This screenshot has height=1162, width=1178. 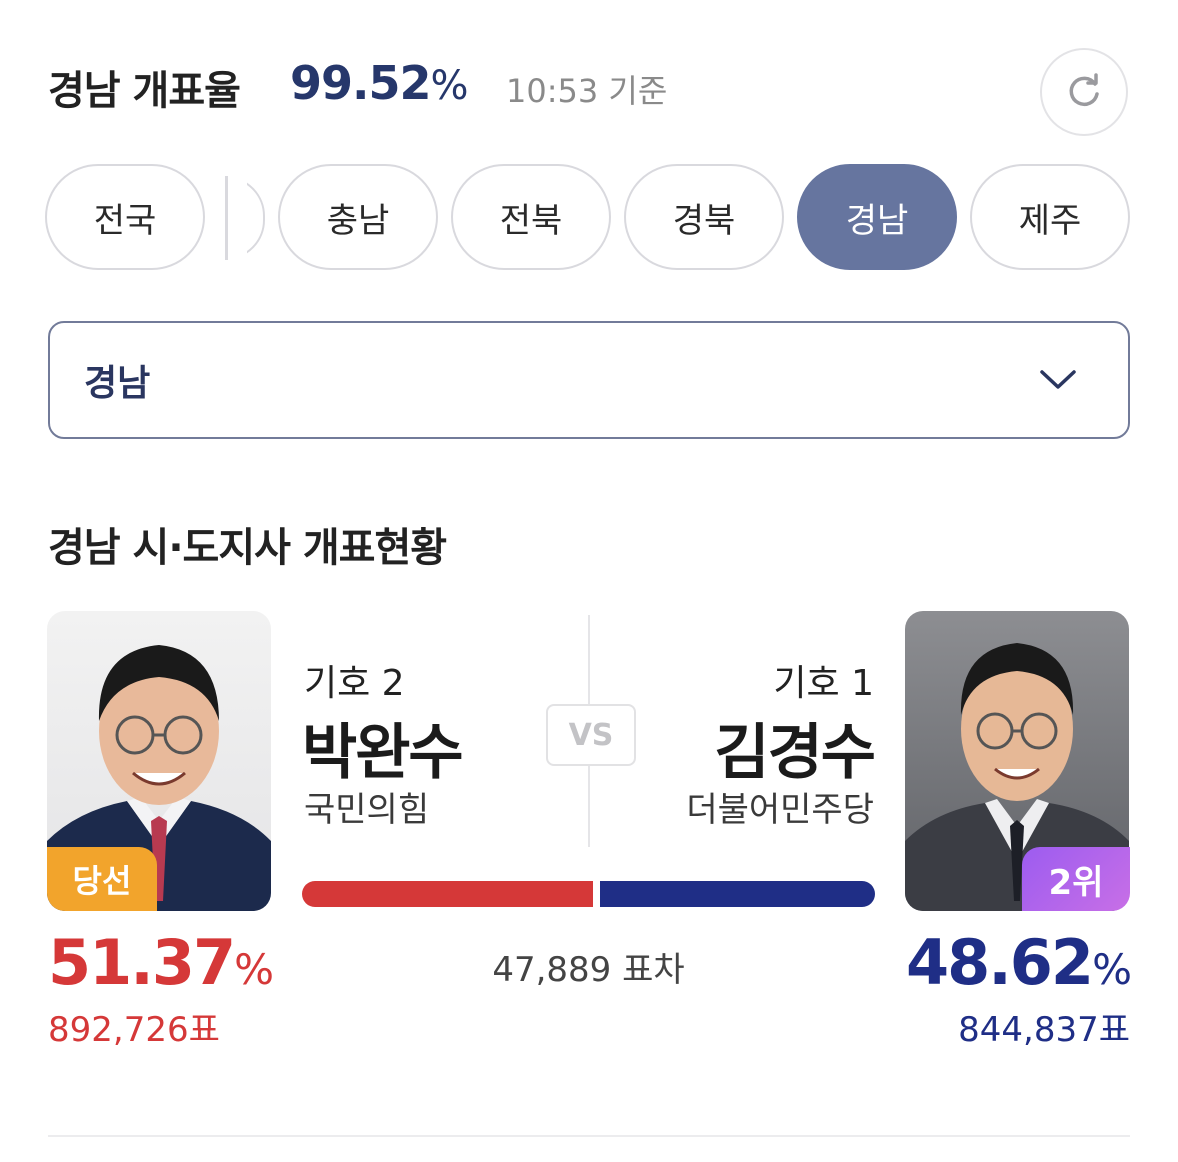 I want to click on chip-nationwide: 전국, so click(x=125, y=217).